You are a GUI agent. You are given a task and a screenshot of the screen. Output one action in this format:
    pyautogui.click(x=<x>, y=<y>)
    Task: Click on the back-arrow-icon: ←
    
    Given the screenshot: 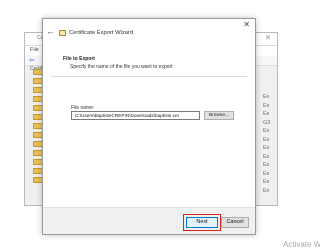 What is the action you would take?
    pyautogui.click(x=50, y=31)
    